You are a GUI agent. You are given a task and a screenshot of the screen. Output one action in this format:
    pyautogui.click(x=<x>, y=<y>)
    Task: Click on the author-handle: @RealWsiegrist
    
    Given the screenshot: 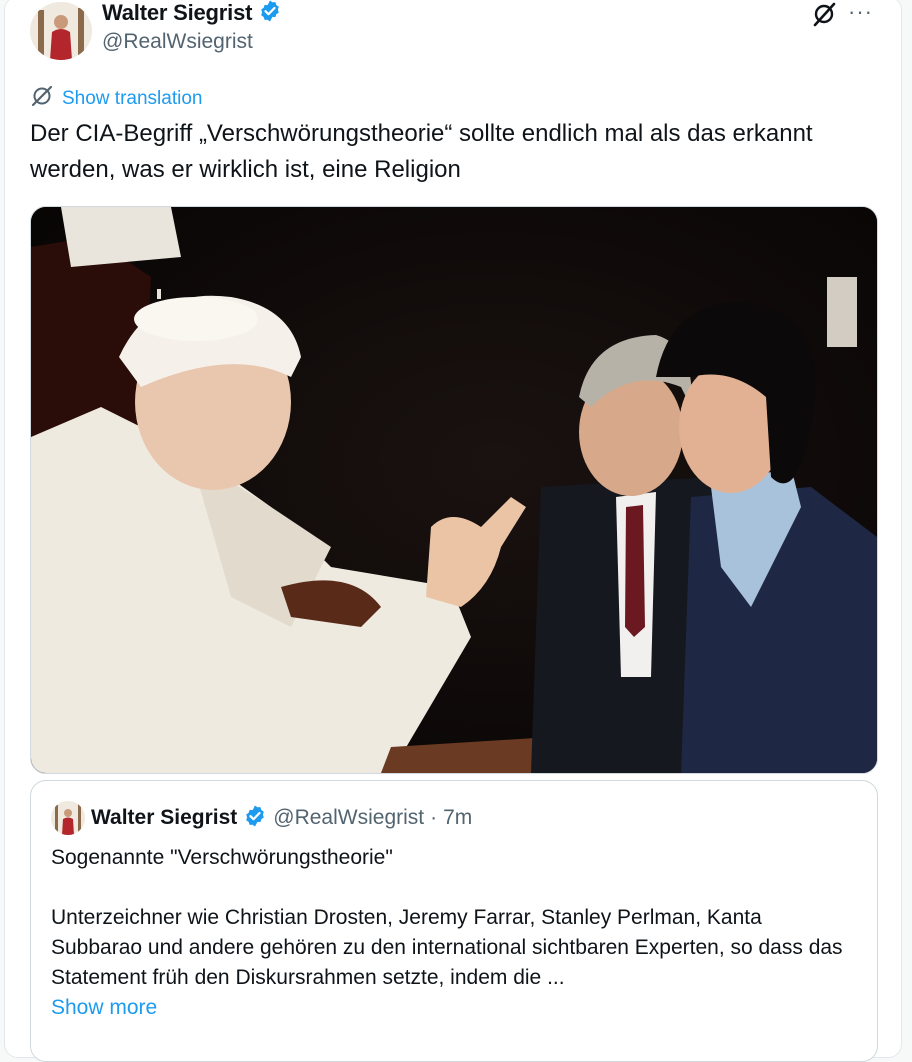 What is the action you would take?
    pyautogui.click(x=177, y=42)
    